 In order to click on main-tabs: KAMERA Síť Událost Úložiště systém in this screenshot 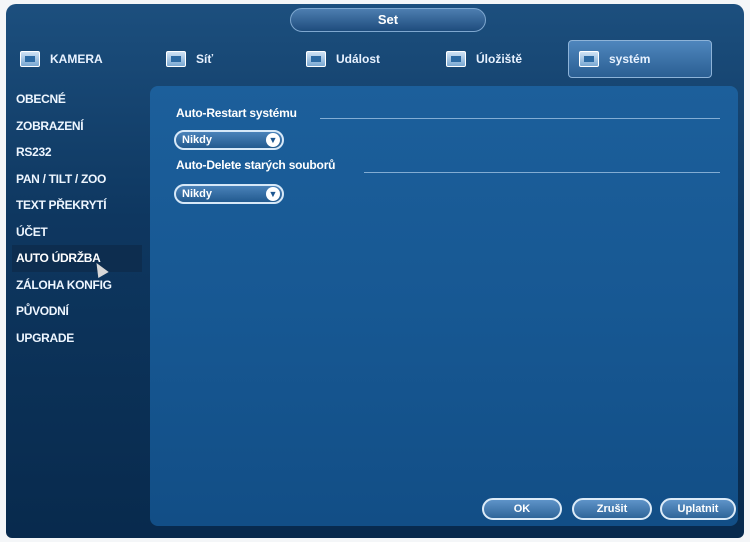, I will do `click(375, 59)`.